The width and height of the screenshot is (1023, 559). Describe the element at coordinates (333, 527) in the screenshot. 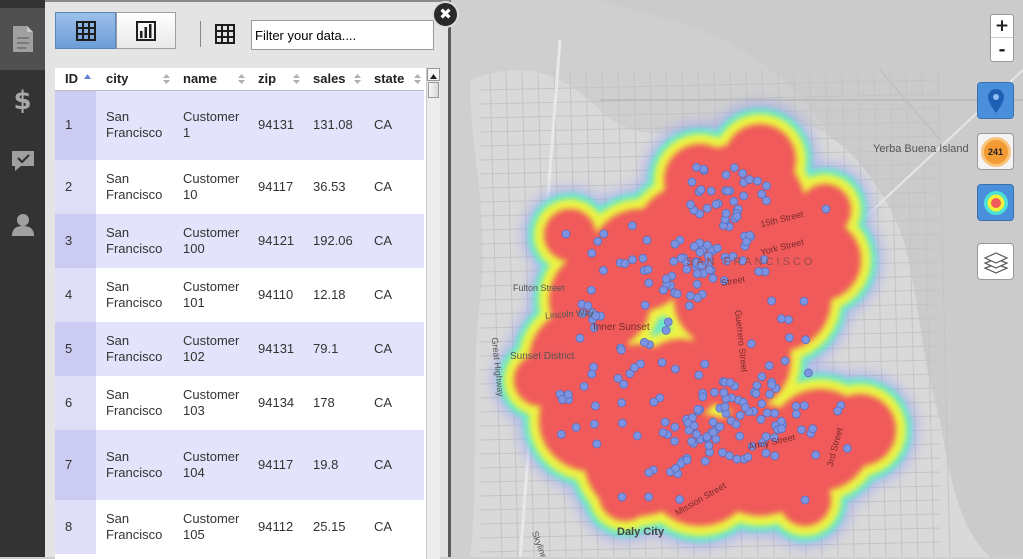

I see `cell-sales: 25.15` at that location.